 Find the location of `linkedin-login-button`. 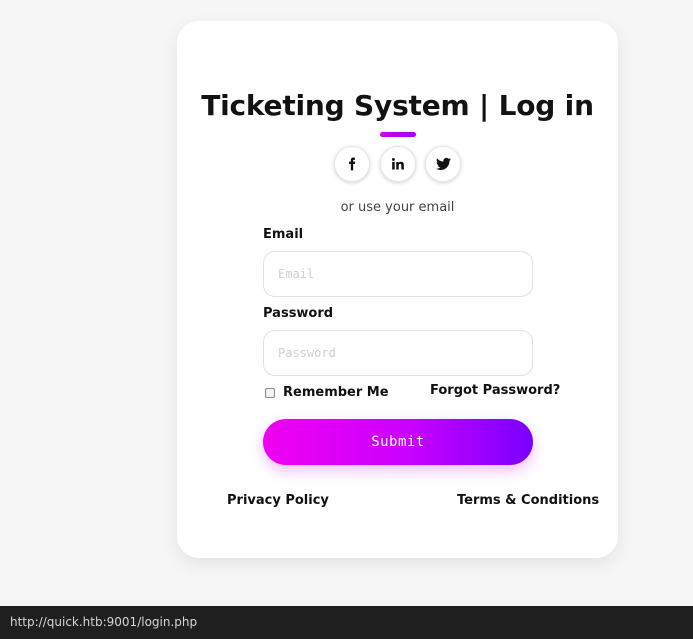

linkedin-login-button is located at coordinates (397, 164).